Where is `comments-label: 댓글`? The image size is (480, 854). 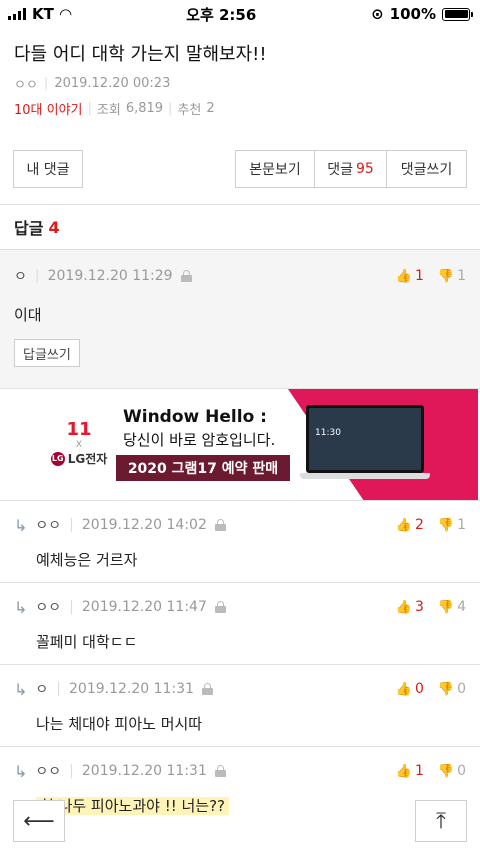 comments-label: 댓글 is located at coordinates (340, 170).